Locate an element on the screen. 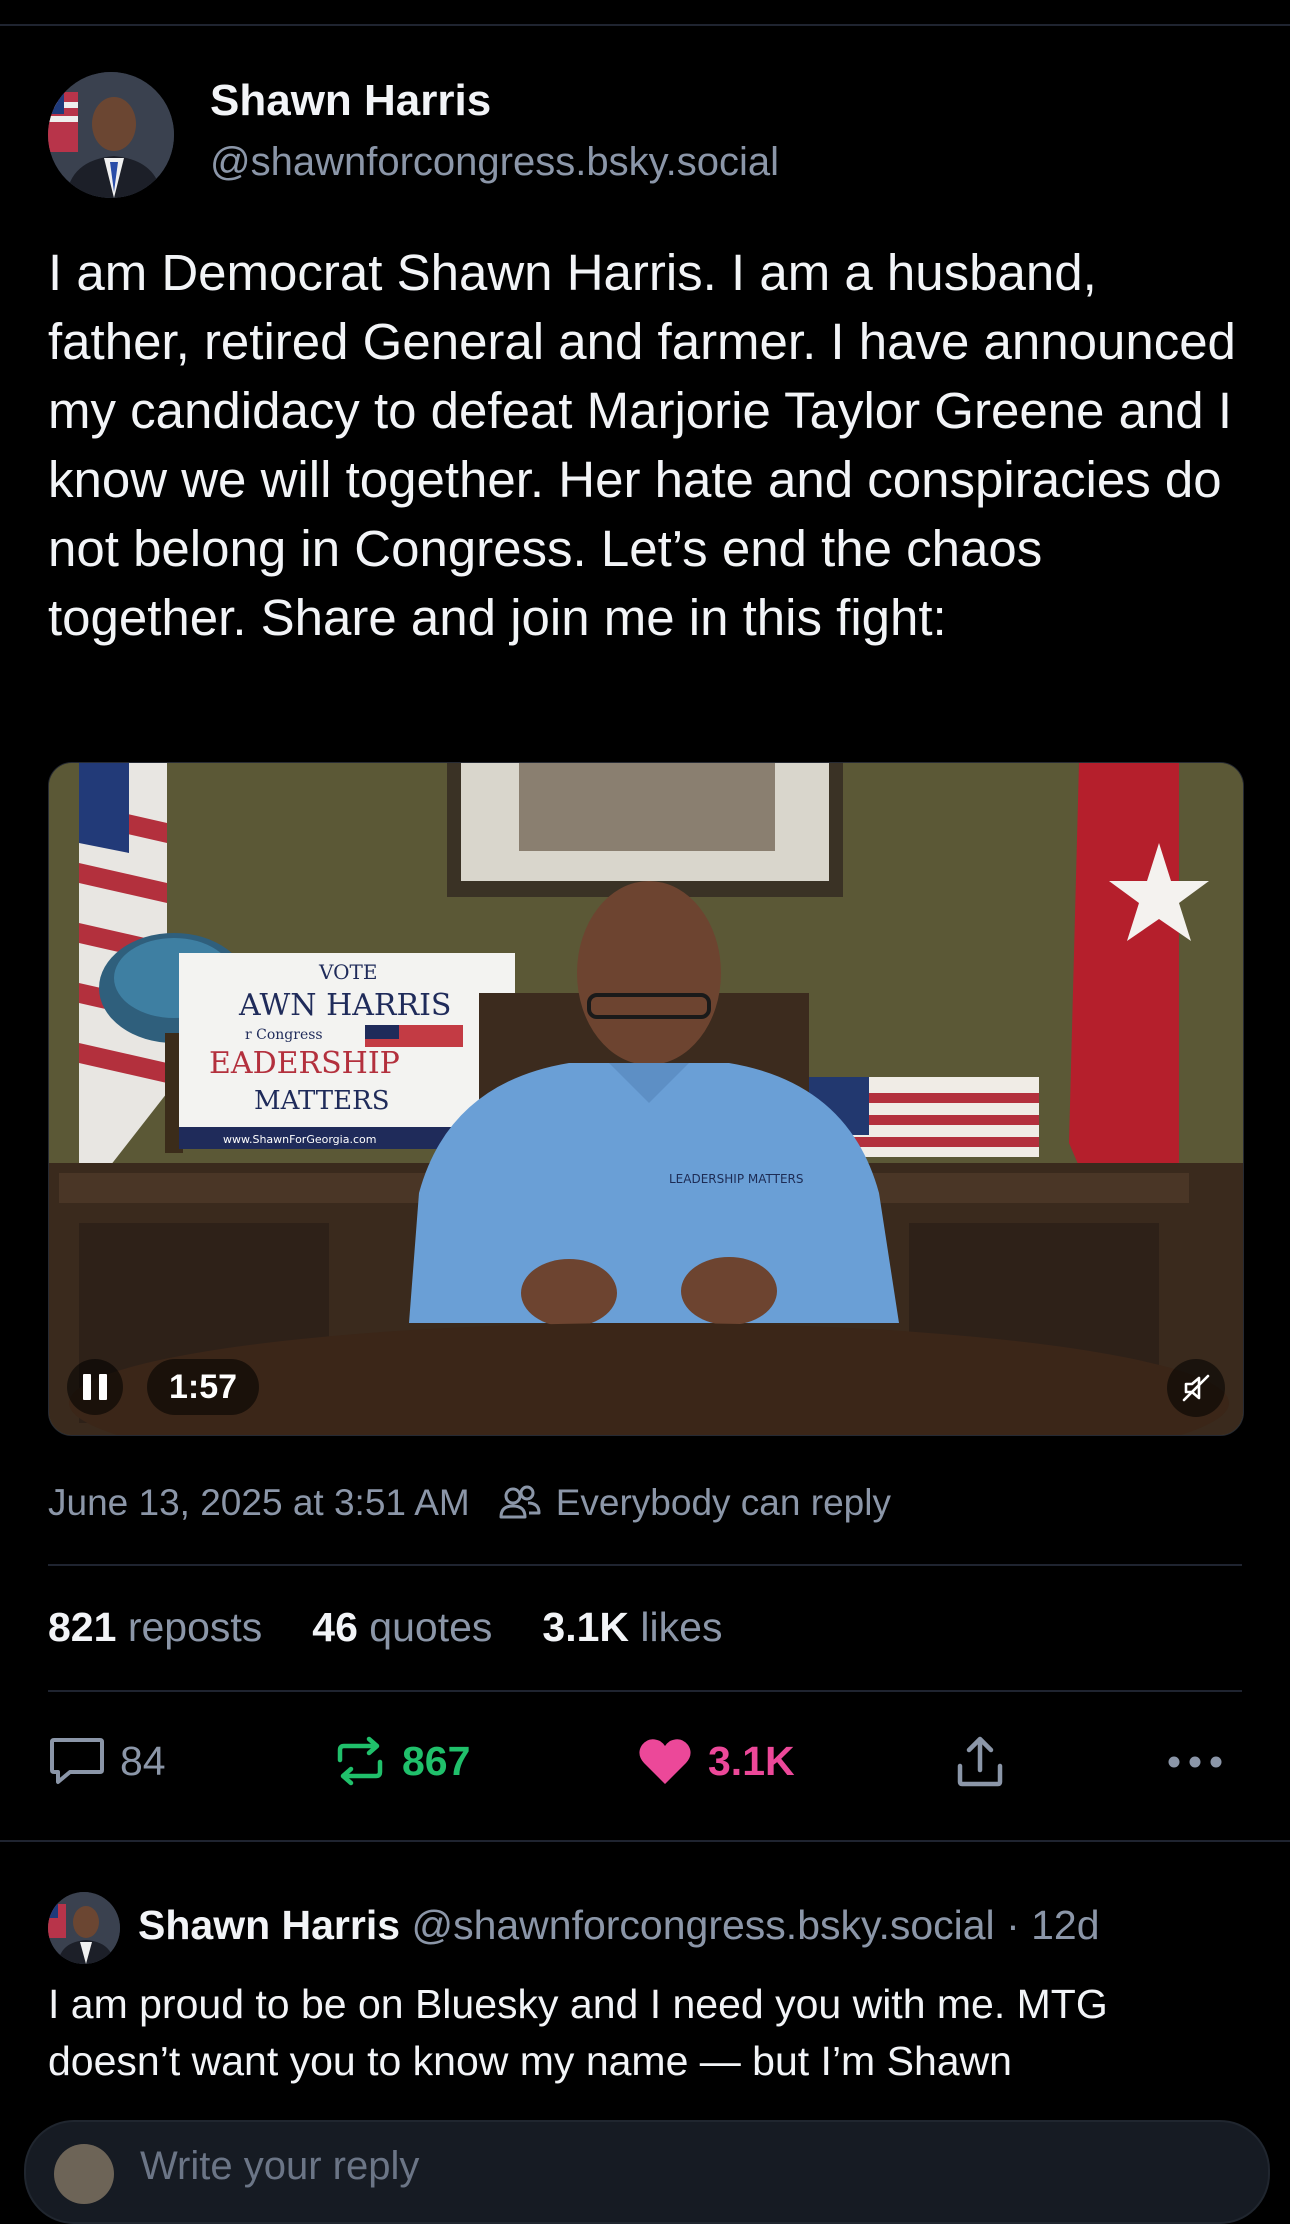 This screenshot has height=2224, width=1290. sign-name: AWN HARRIS is located at coordinates (344, 1005).